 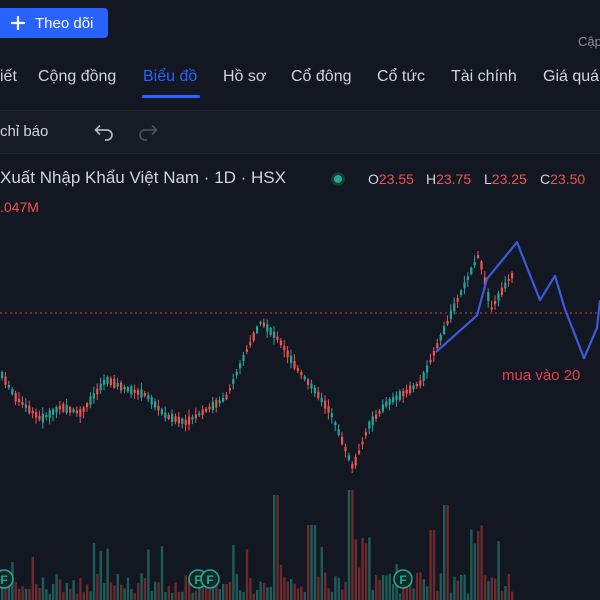 I want to click on ohlc-open: O23.55, so click(x=391, y=179).